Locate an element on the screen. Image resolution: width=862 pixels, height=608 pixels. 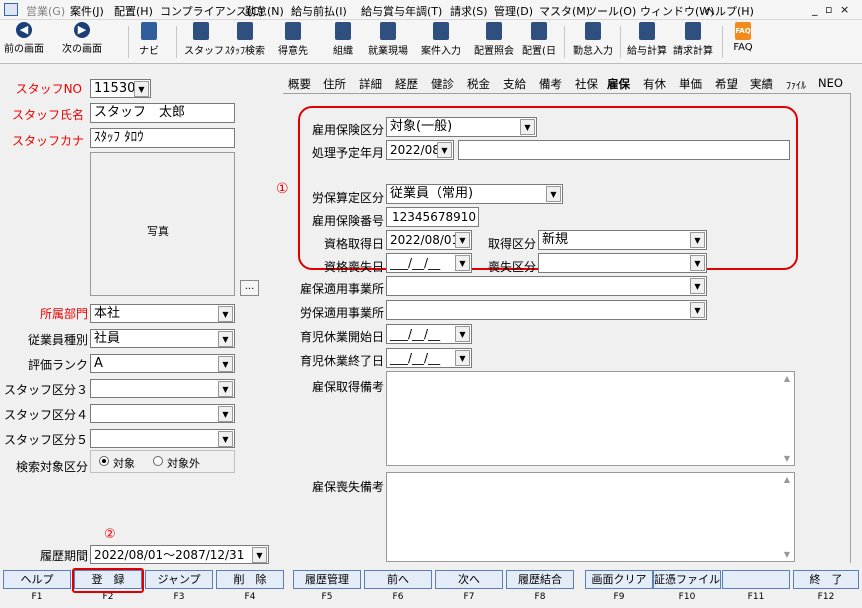
radio-target is located at coordinates (104, 461).